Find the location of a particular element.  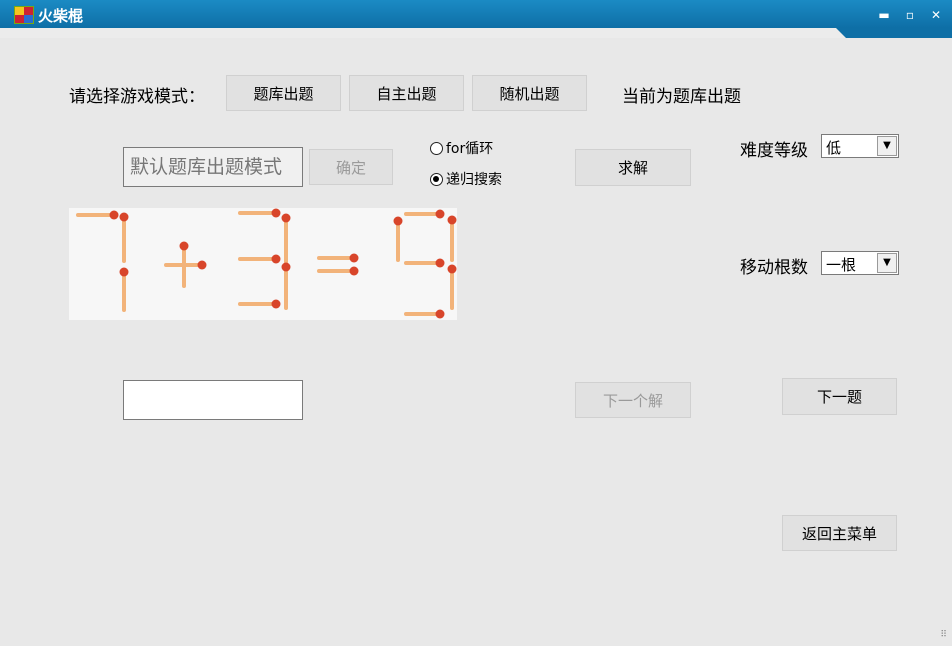

radio-recursive-search: 递归搜索 is located at coordinates (466, 179).